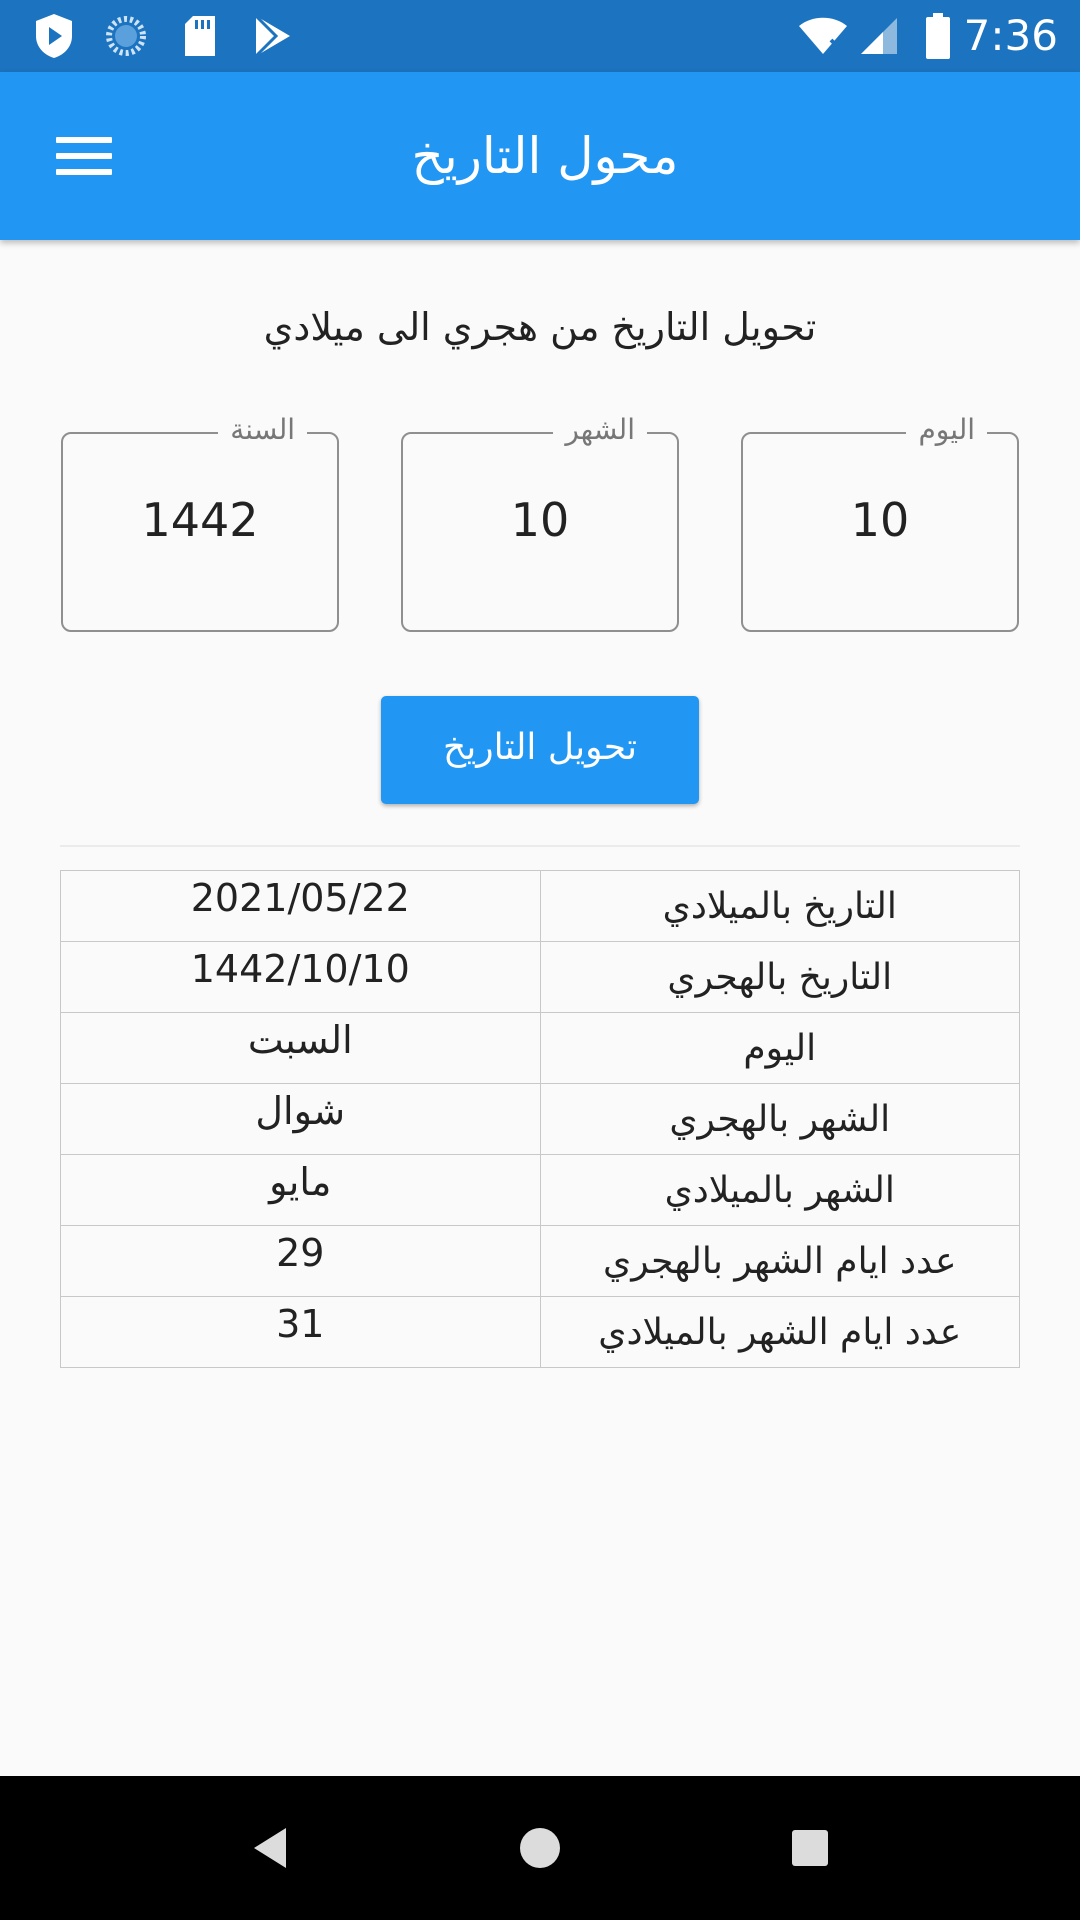 The image size is (1080, 1920). Describe the element at coordinates (779, 1332) in the screenshot. I see `result-label: عدد ايام الشهر بالميلادي` at that location.